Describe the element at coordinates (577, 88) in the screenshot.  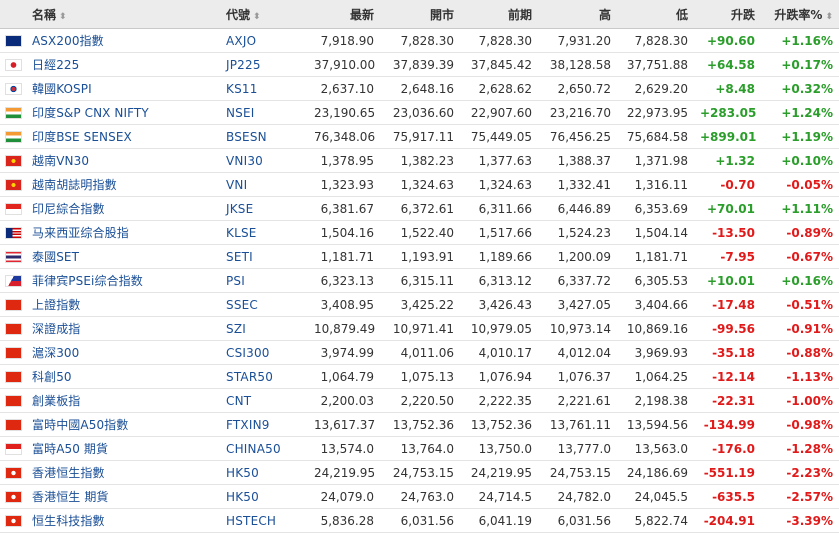
I see `high-price: 2,650.72` at that location.